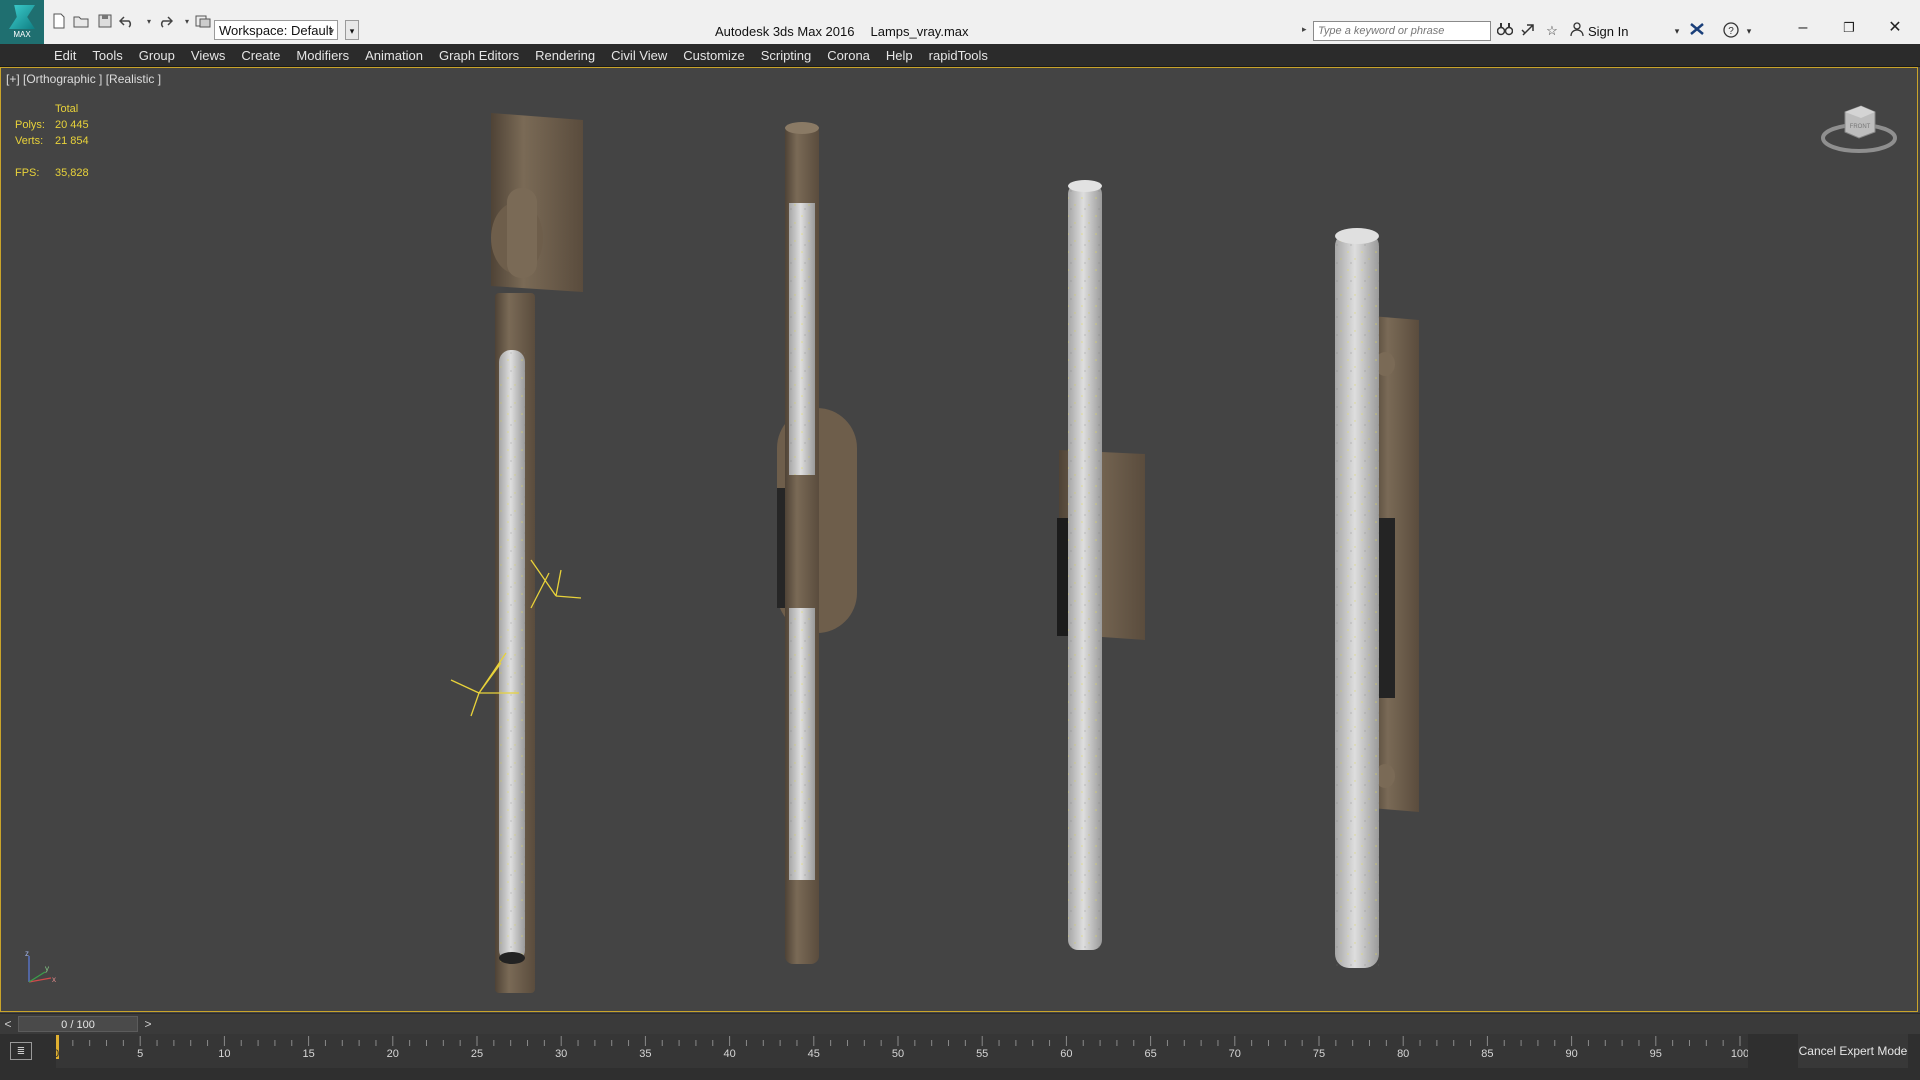 The image size is (1920, 1080). Describe the element at coordinates (72, 173) in the screenshot. I see `fps-value: 35,828` at that location.